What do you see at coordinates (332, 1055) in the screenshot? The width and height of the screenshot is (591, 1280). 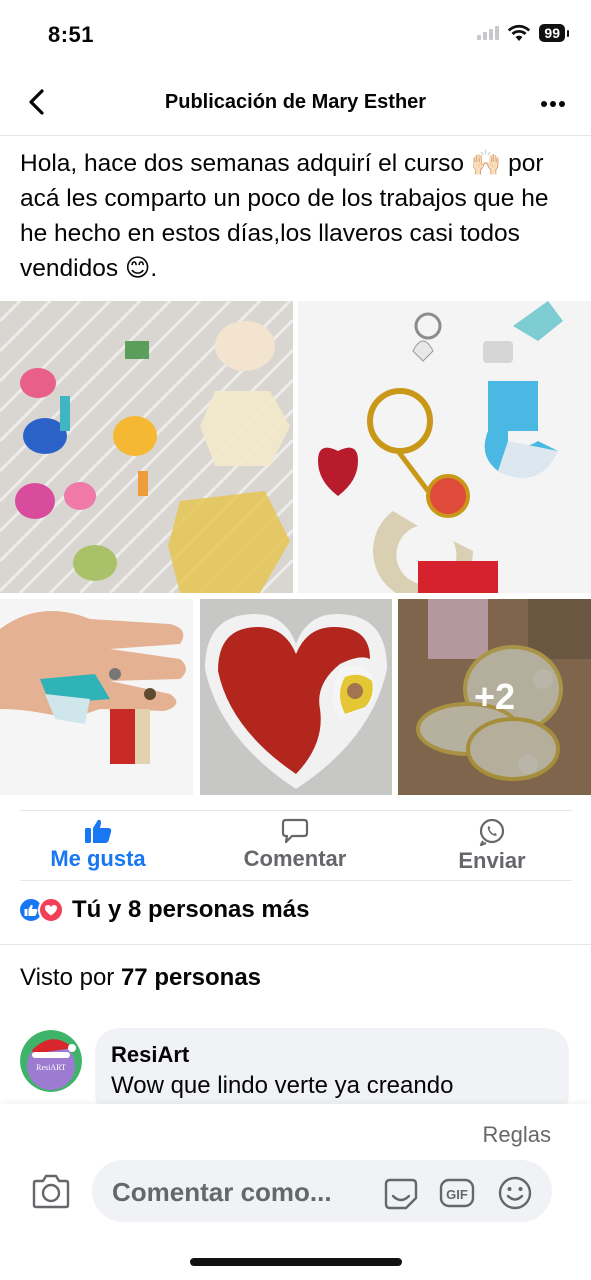 I see `comment-author: ResiArt` at bounding box center [332, 1055].